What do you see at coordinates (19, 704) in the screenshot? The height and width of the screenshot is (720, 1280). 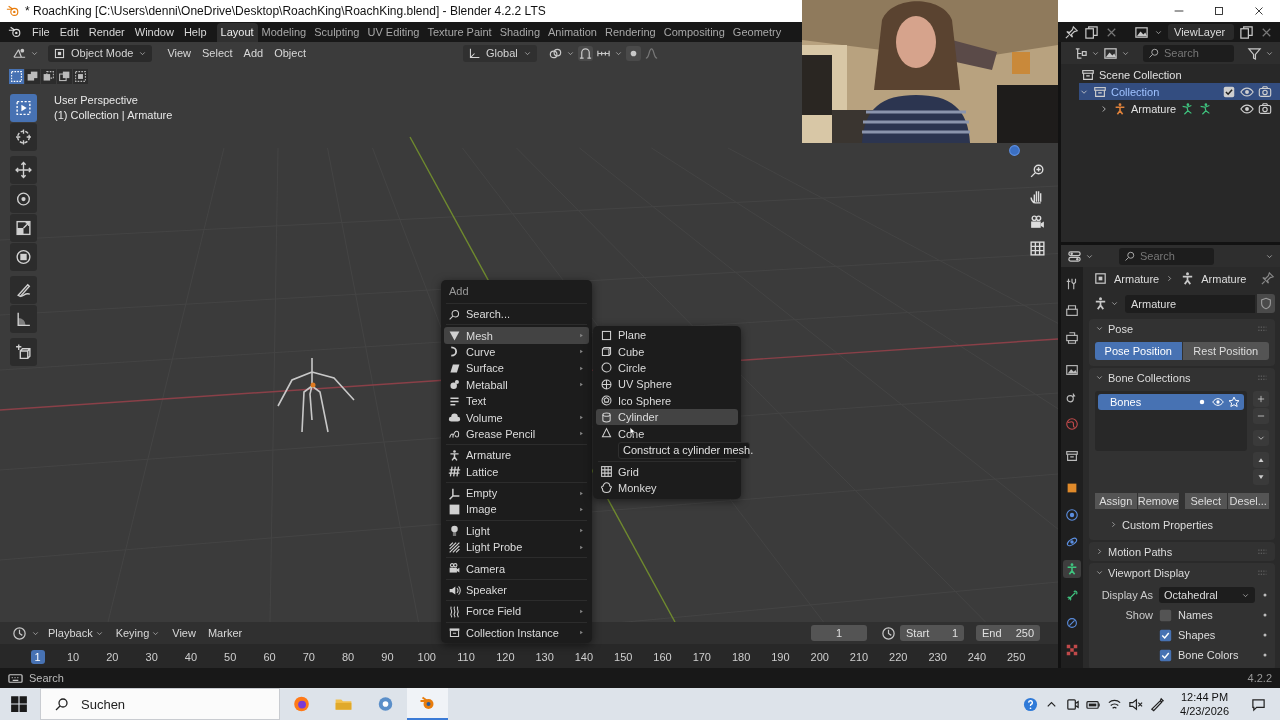 I see `windows-start-icon` at bounding box center [19, 704].